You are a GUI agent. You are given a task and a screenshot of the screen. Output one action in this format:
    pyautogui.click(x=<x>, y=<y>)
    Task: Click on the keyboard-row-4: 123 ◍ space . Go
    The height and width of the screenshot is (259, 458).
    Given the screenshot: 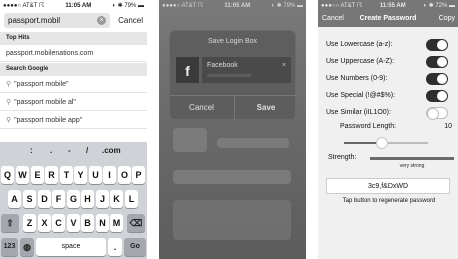 What is the action you would take?
    pyautogui.click(x=73, y=247)
    